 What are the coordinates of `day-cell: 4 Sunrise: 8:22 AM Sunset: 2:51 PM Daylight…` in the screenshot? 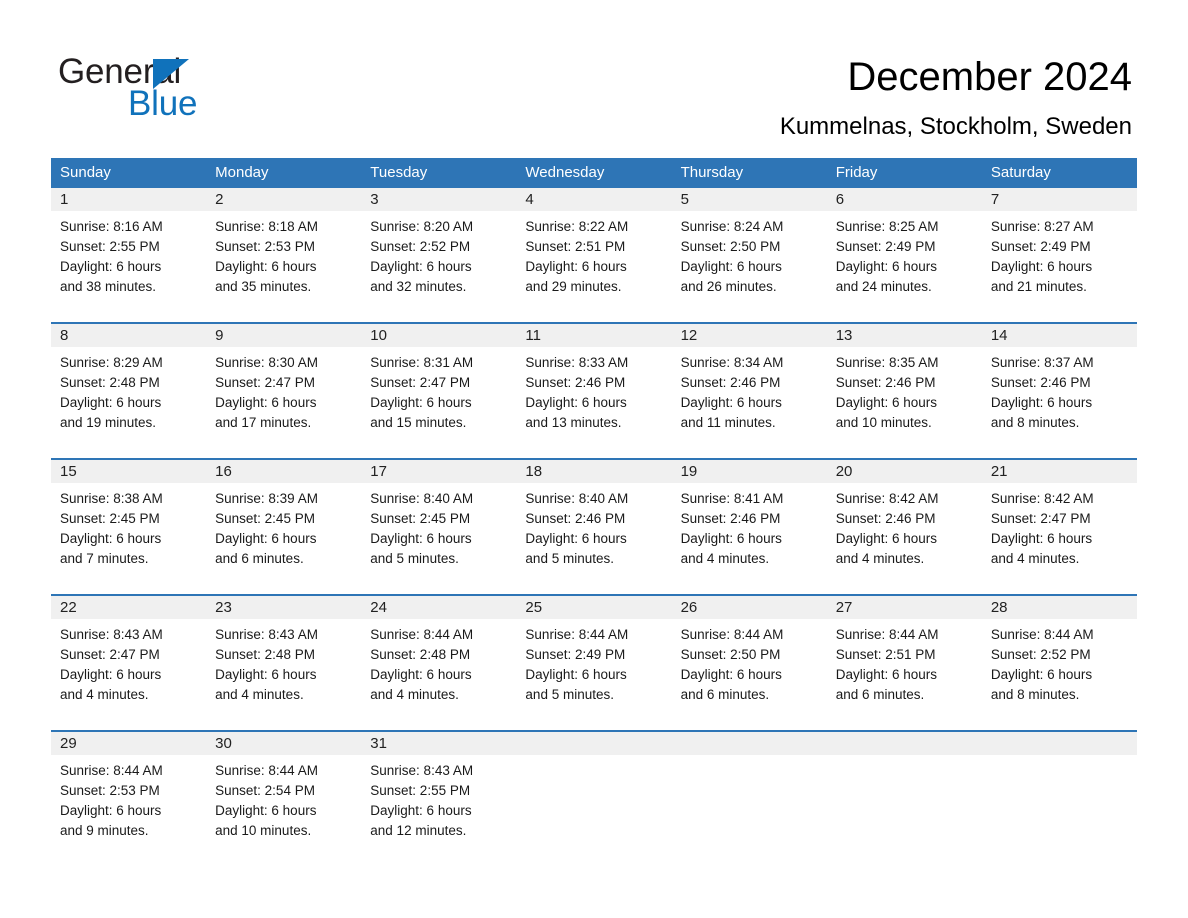 It's located at (593, 255).